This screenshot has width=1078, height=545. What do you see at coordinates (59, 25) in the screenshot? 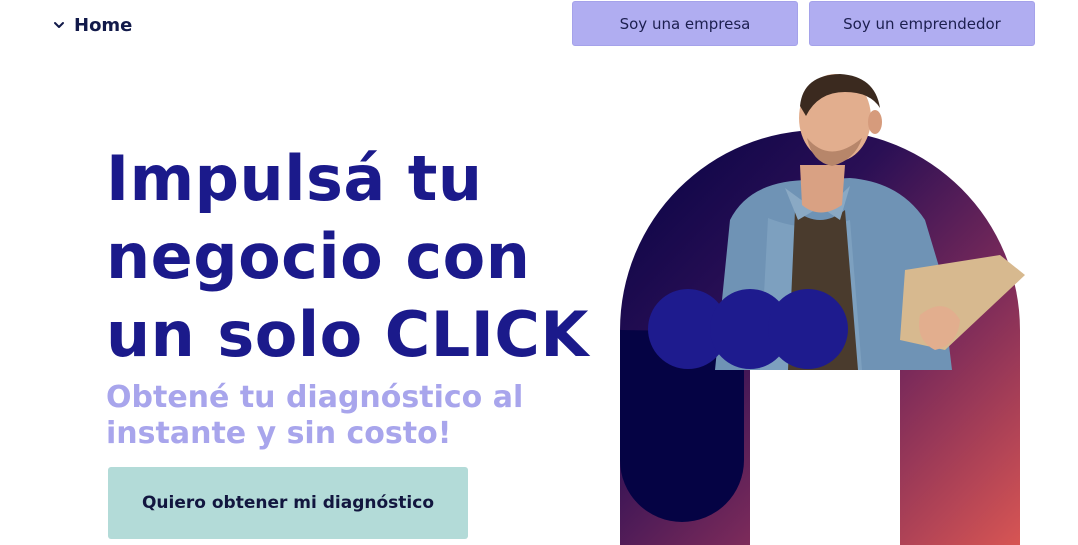
I see `chevron-down-icon` at bounding box center [59, 25].